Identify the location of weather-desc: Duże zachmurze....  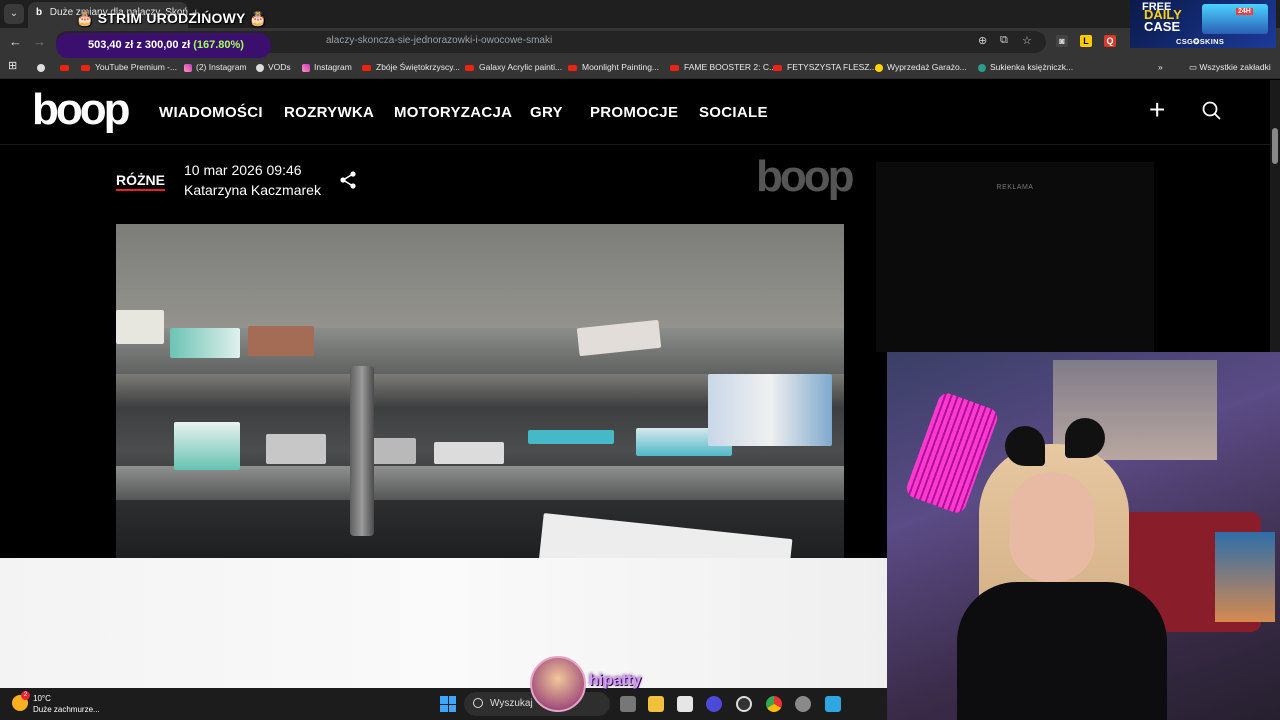
(66, 709).